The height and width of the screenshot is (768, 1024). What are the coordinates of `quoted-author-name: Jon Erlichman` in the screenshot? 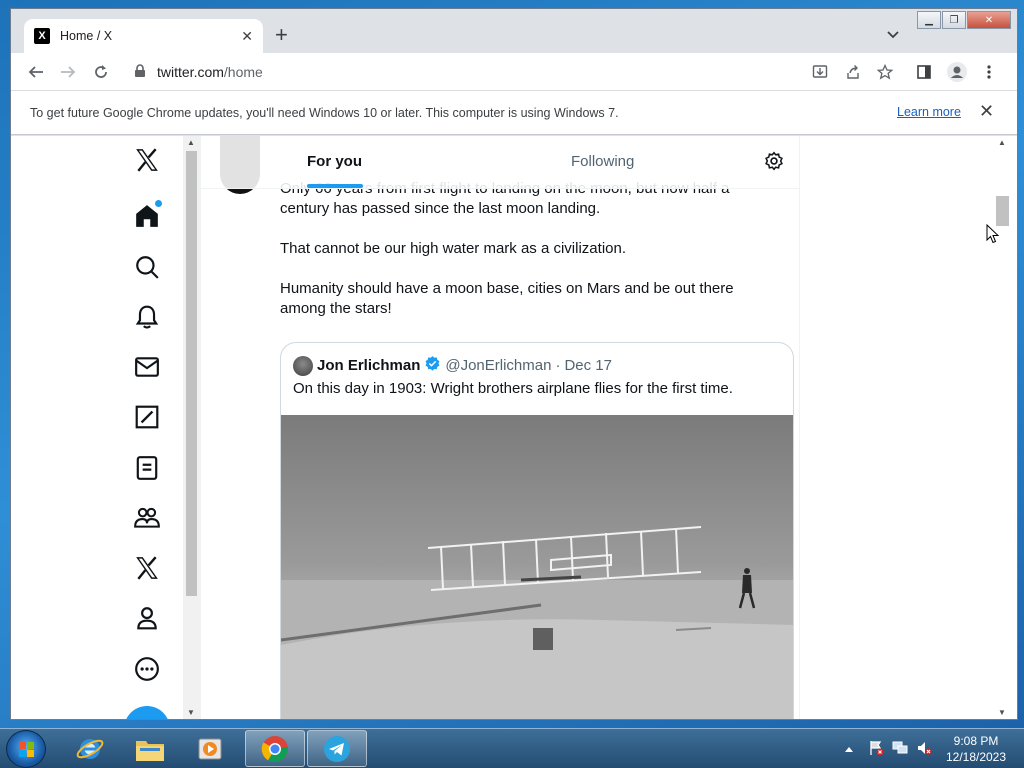 It's located at (368, 365).